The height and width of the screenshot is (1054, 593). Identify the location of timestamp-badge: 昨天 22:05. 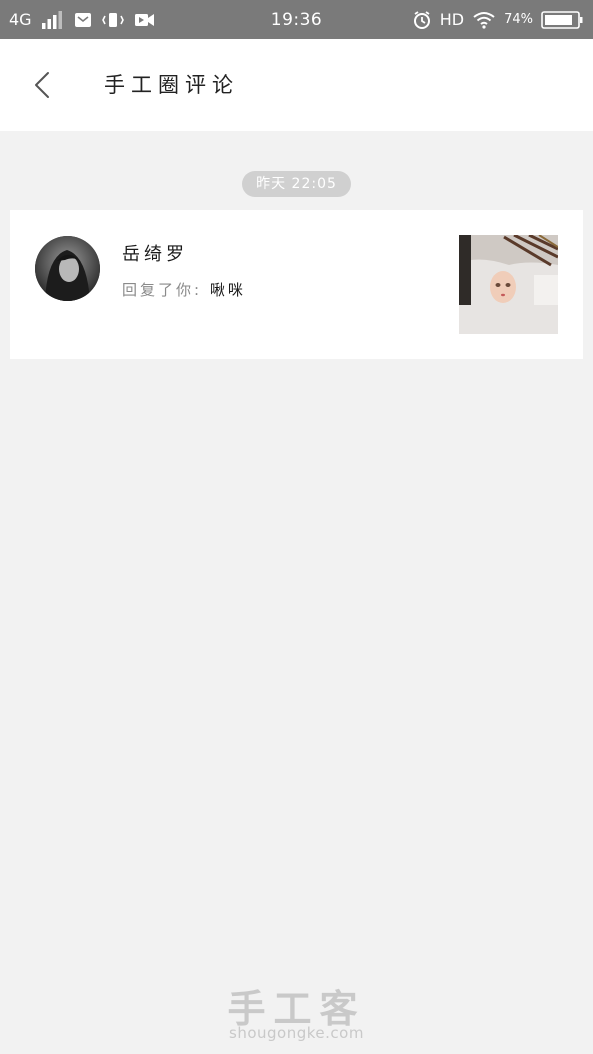
(296, 184).